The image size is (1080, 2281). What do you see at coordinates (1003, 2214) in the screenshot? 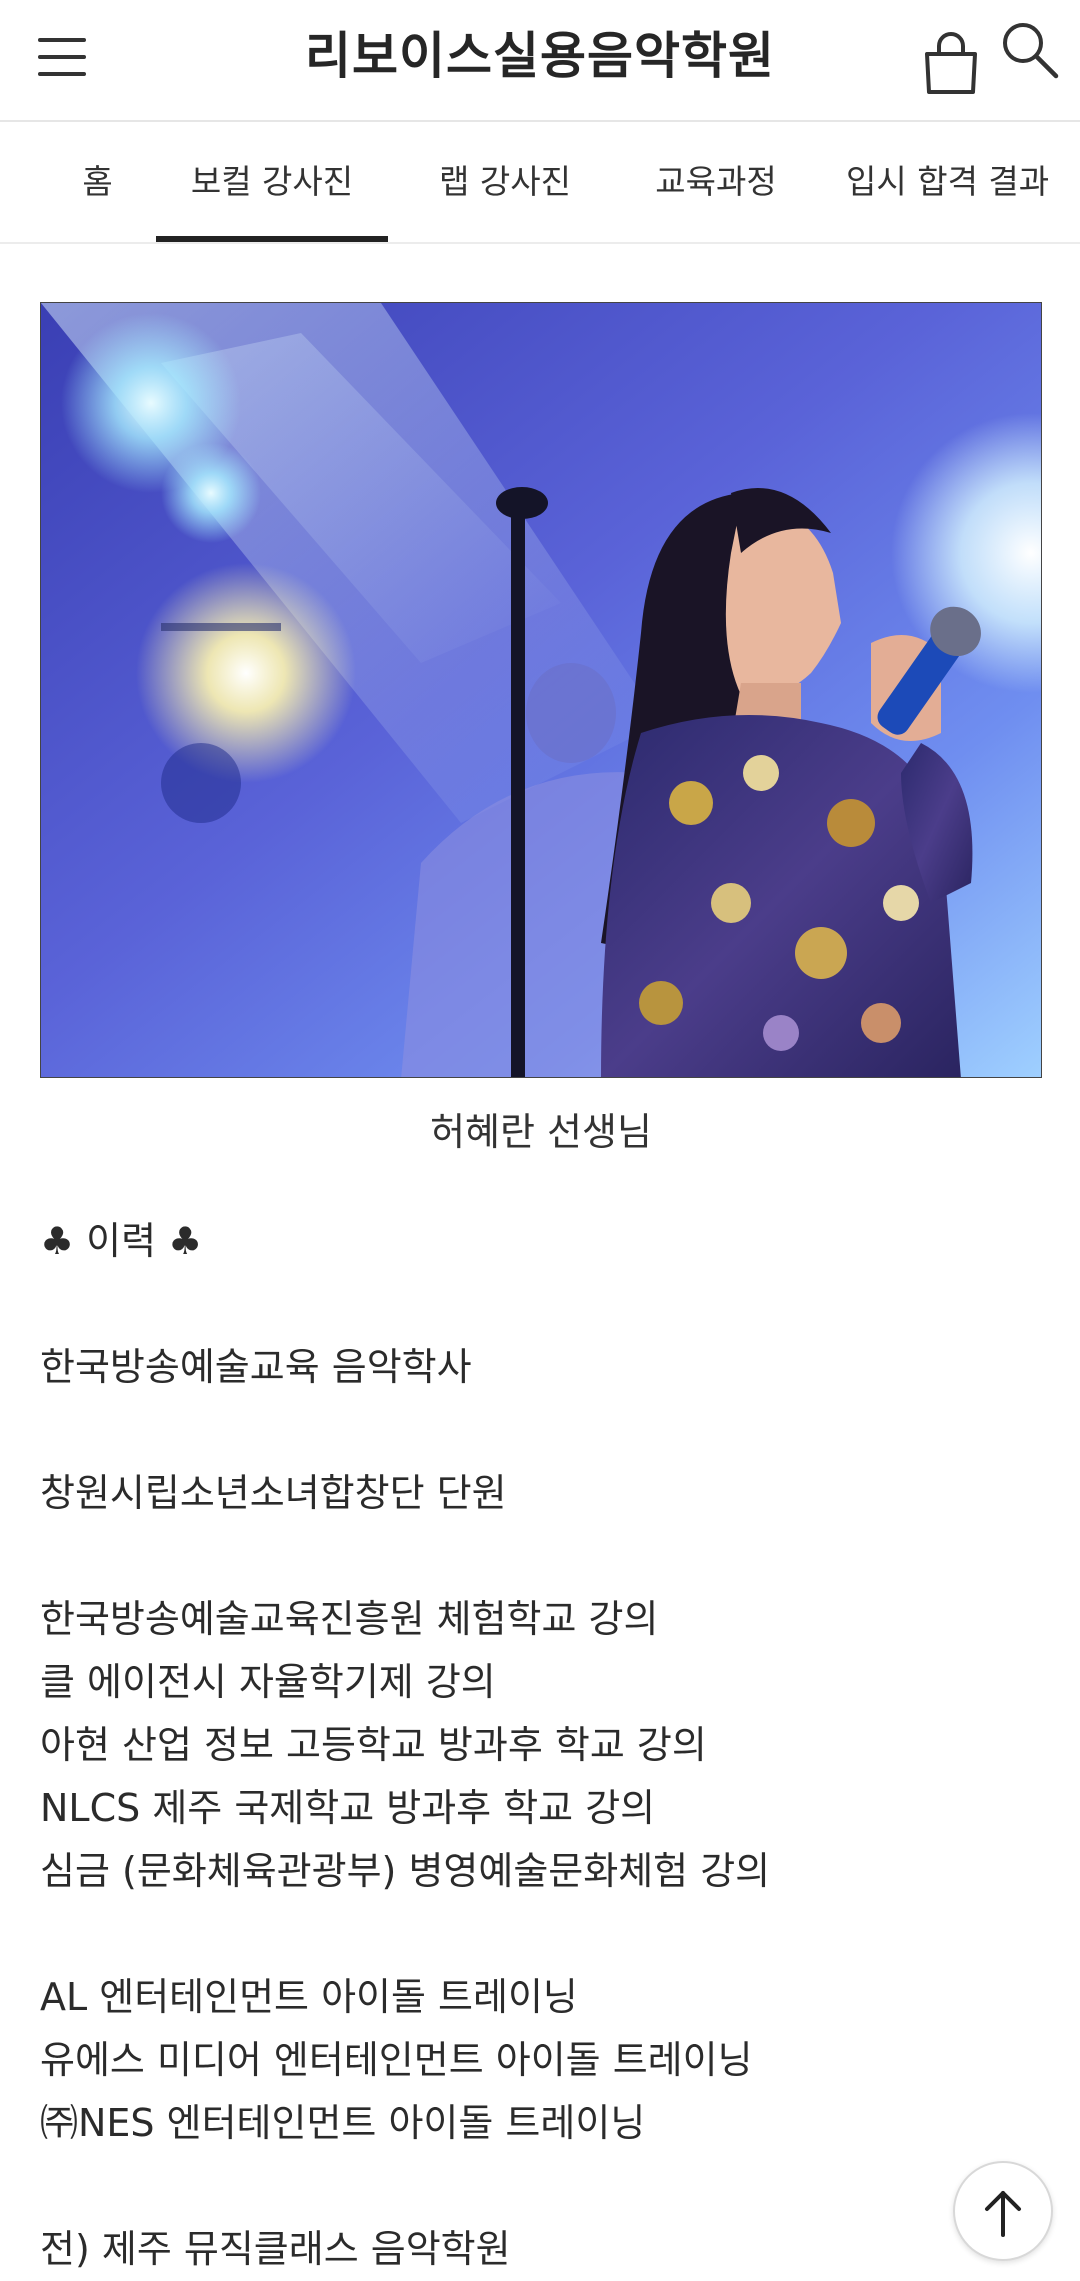
I see `arrow-up-icon` at bounding box center [1003, 2214].